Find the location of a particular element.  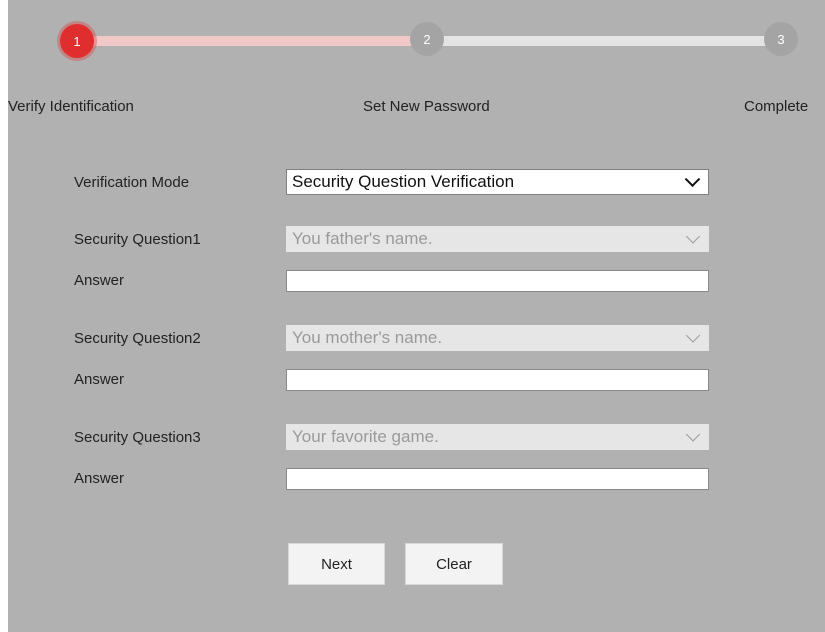

step-1-indicator: 1 is located at coordinates (77, 41).